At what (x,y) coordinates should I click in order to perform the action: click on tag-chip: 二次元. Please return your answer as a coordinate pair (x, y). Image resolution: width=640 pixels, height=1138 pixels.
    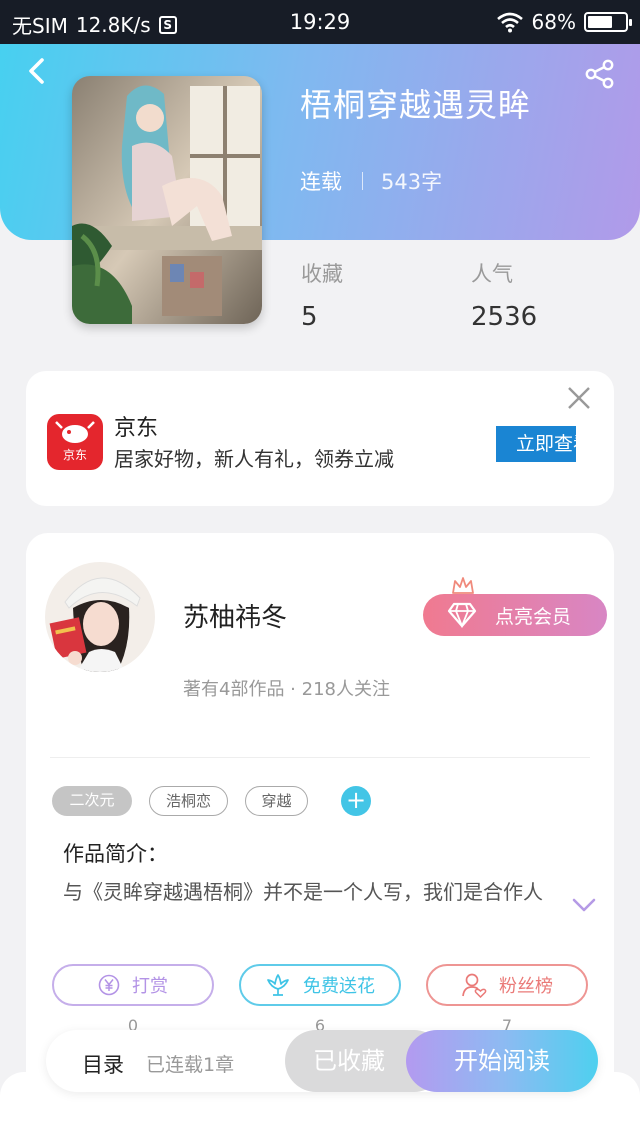
    Looking at the image, I should click on (92, 801).